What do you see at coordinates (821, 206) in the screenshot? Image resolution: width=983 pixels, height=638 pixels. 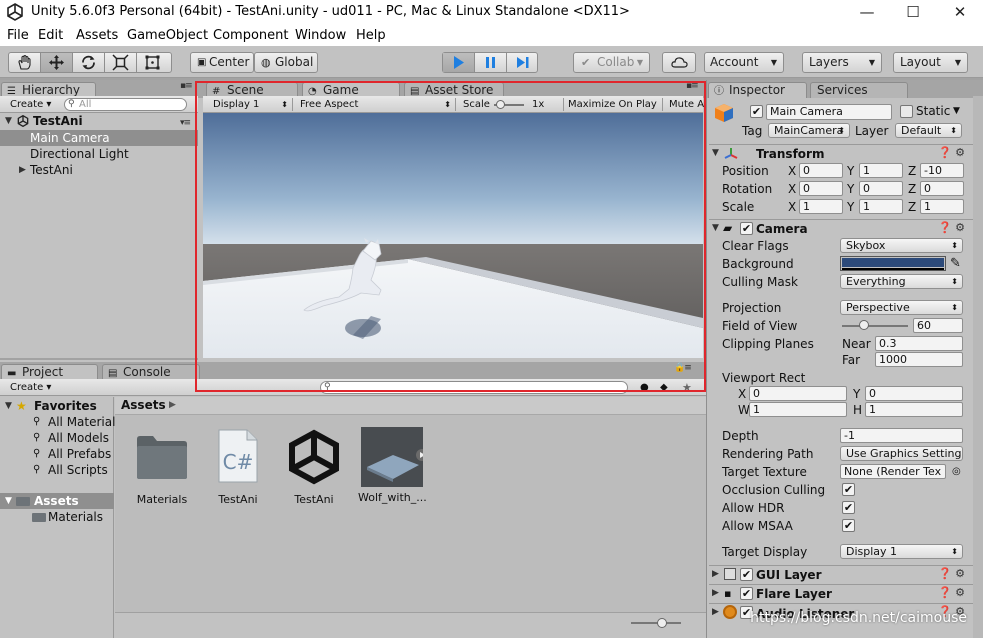 I see `scale-x-field: 1` at bounding box center [821, 206].